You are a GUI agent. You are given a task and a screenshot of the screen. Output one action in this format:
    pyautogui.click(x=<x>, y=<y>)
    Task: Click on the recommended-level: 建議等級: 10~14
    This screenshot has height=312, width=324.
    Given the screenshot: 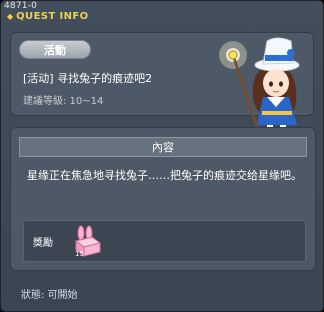 What is the action you would take?
    pyautogui.click(x=63, y=101)
    